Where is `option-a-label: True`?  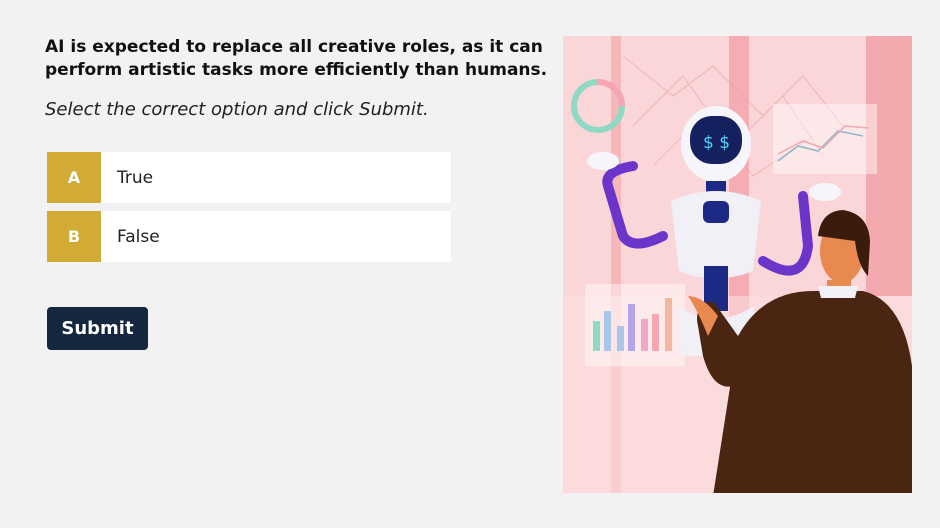 option-a-label: True is located at coordinates (135, 177).